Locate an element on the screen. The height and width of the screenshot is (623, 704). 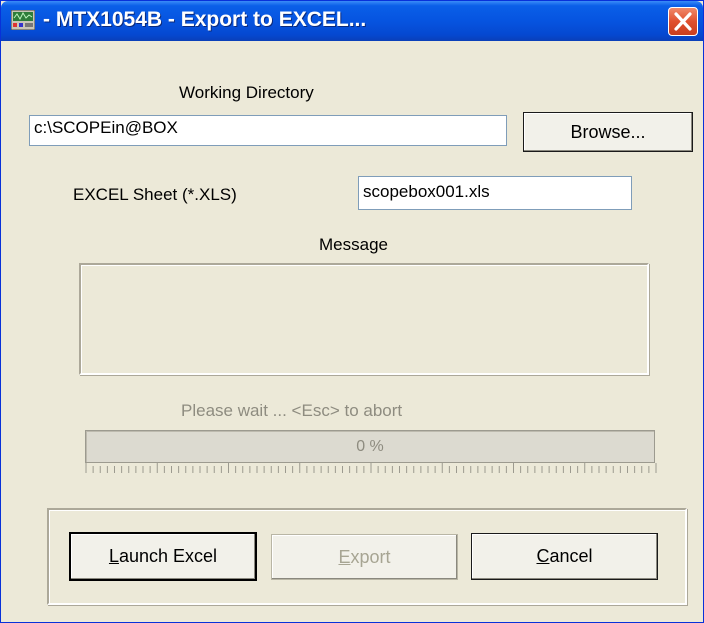
message-label: Message is located at coordinates (353, 244).